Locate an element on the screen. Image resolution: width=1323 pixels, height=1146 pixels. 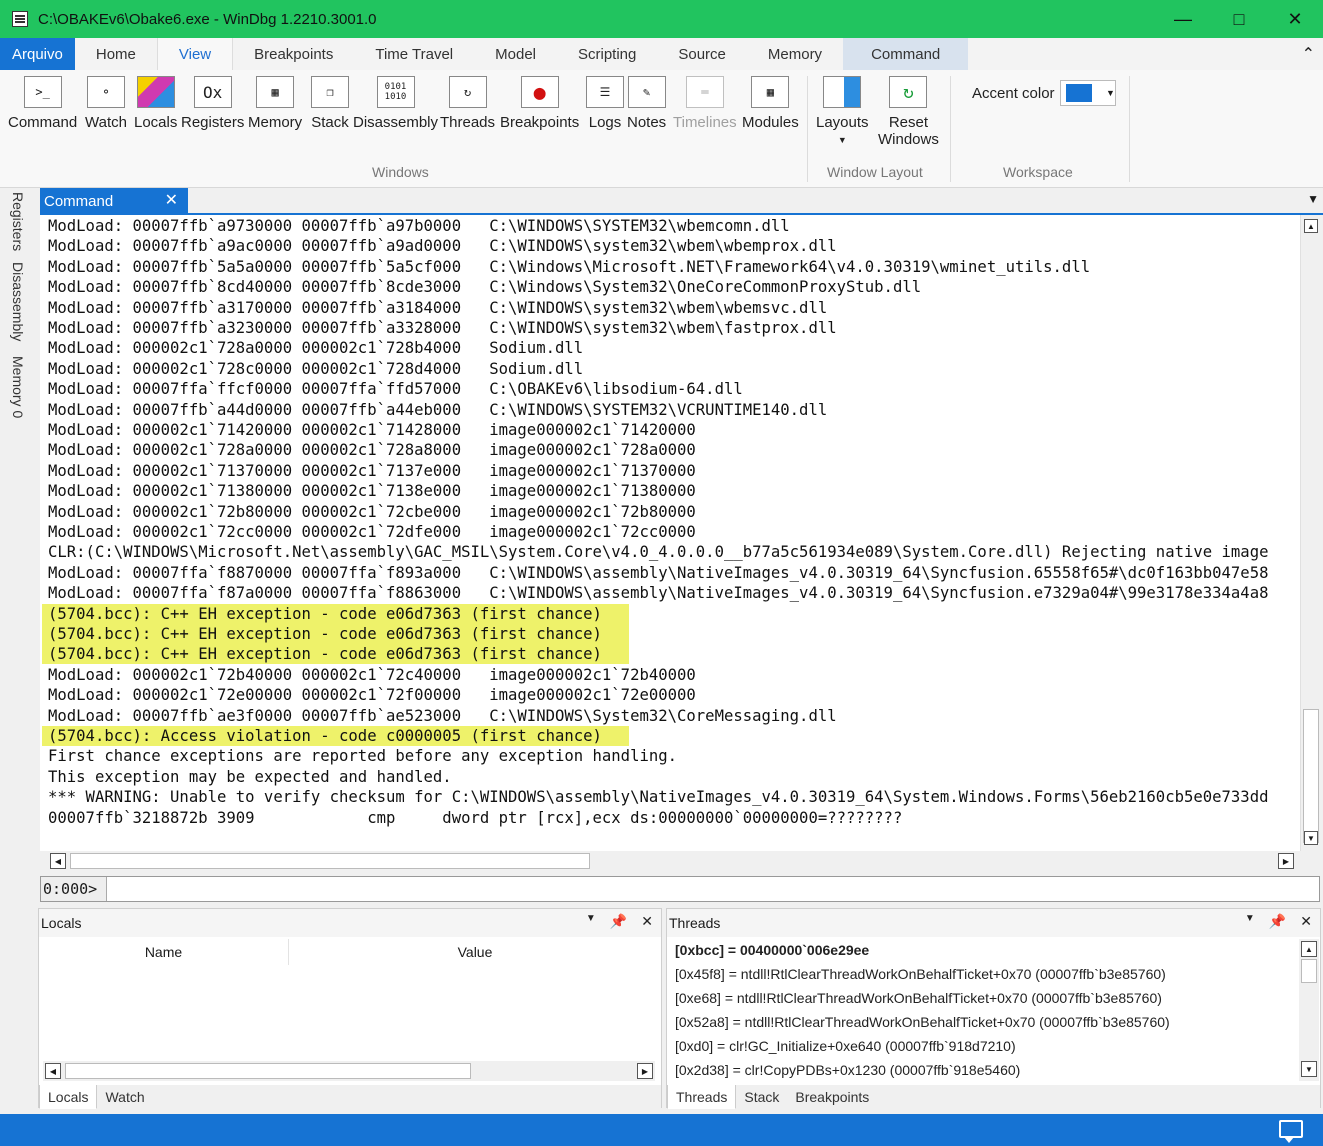
memory-button: ▦ Memory is located at coordinates (275, 103).